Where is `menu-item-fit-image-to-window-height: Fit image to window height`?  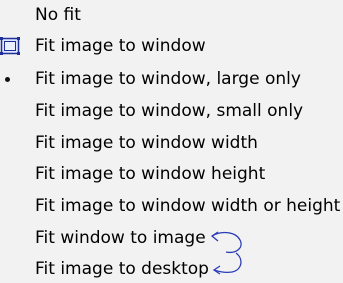
menu-item-fit-image-to-window-height: Fit image to window height is located at coordinates (171, 174).